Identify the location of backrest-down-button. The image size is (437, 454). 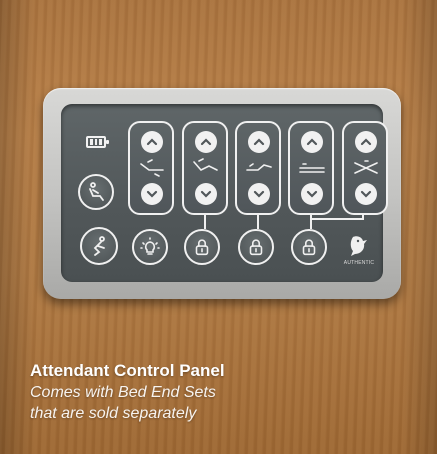
(152, 194).